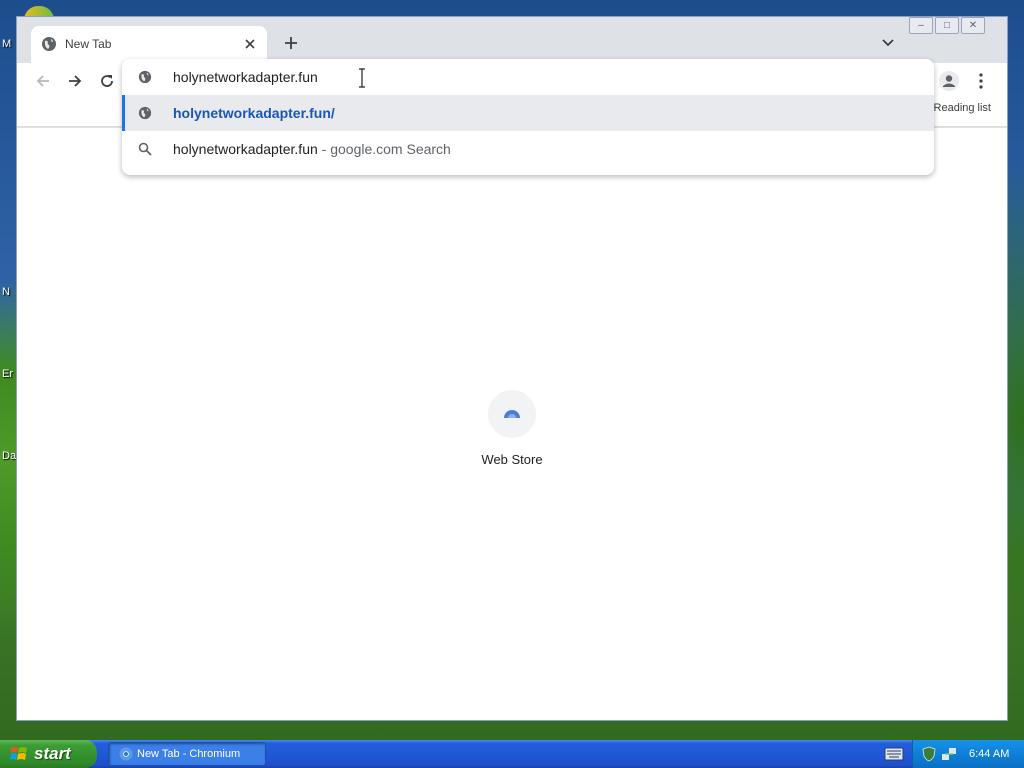  Describe the element at coordinates (390, 149) in the screenshot. I see `suggestion-engine: google.com Search` at that location.